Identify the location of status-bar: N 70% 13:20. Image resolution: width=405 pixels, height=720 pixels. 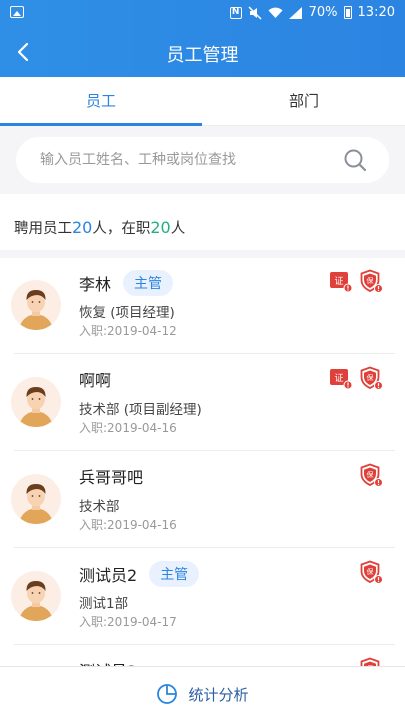
(202, 14).